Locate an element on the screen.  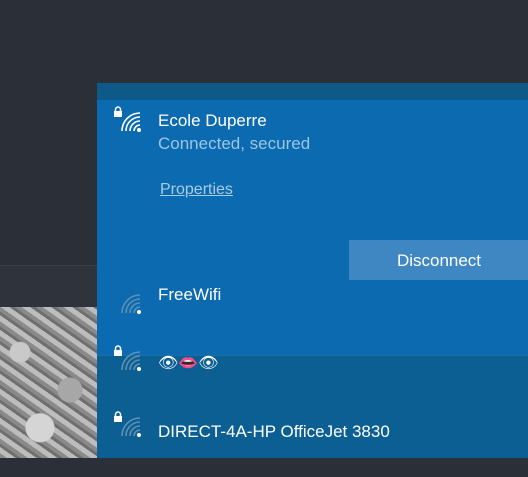
network-name-emoji: 👁👄👁 is located at coordinates (188, 363).